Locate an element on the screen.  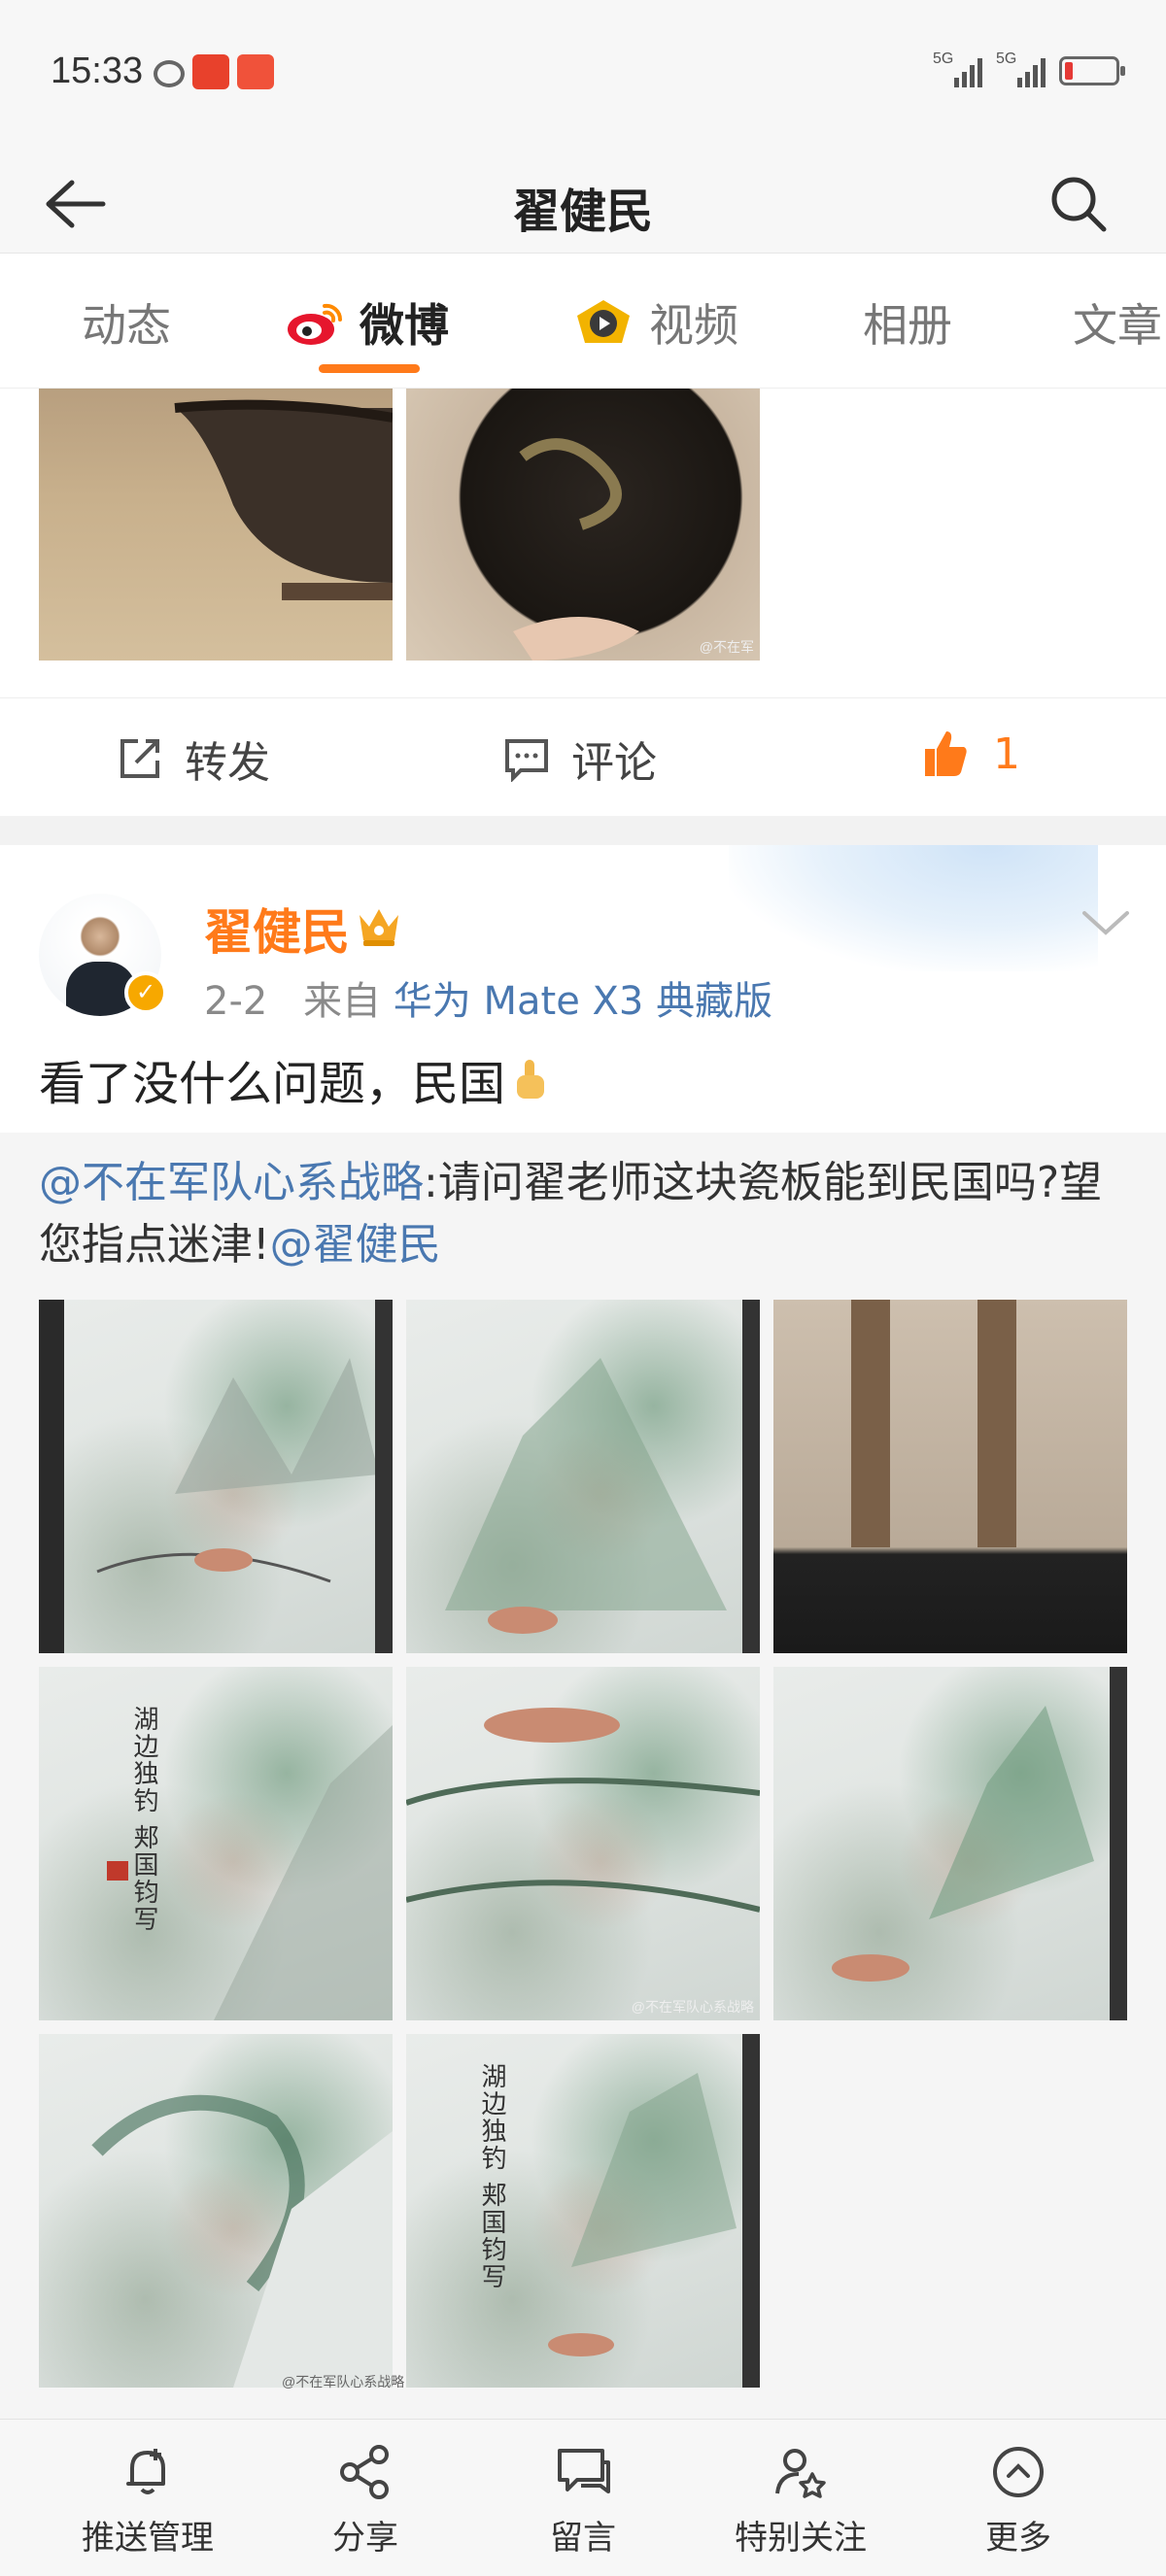
comment-icon is located at coordinates (526, 760).